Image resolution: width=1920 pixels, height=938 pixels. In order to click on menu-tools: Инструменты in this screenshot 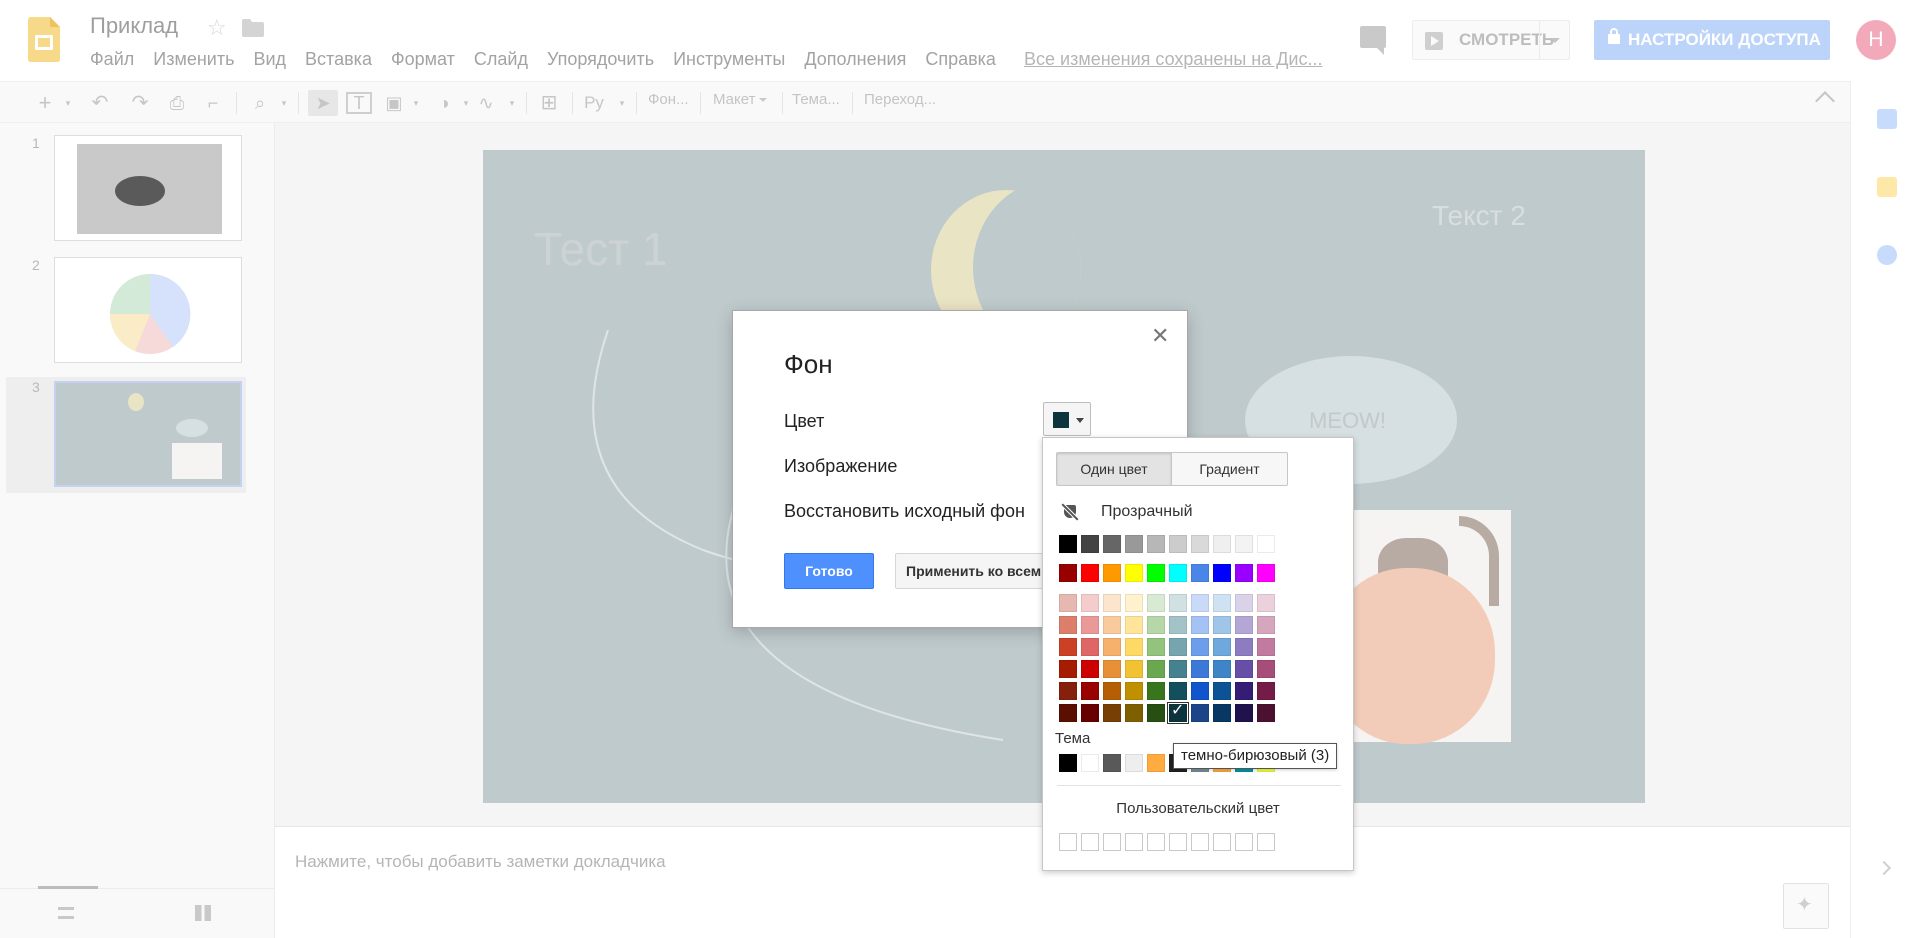, I will do `click(729, 59)`.